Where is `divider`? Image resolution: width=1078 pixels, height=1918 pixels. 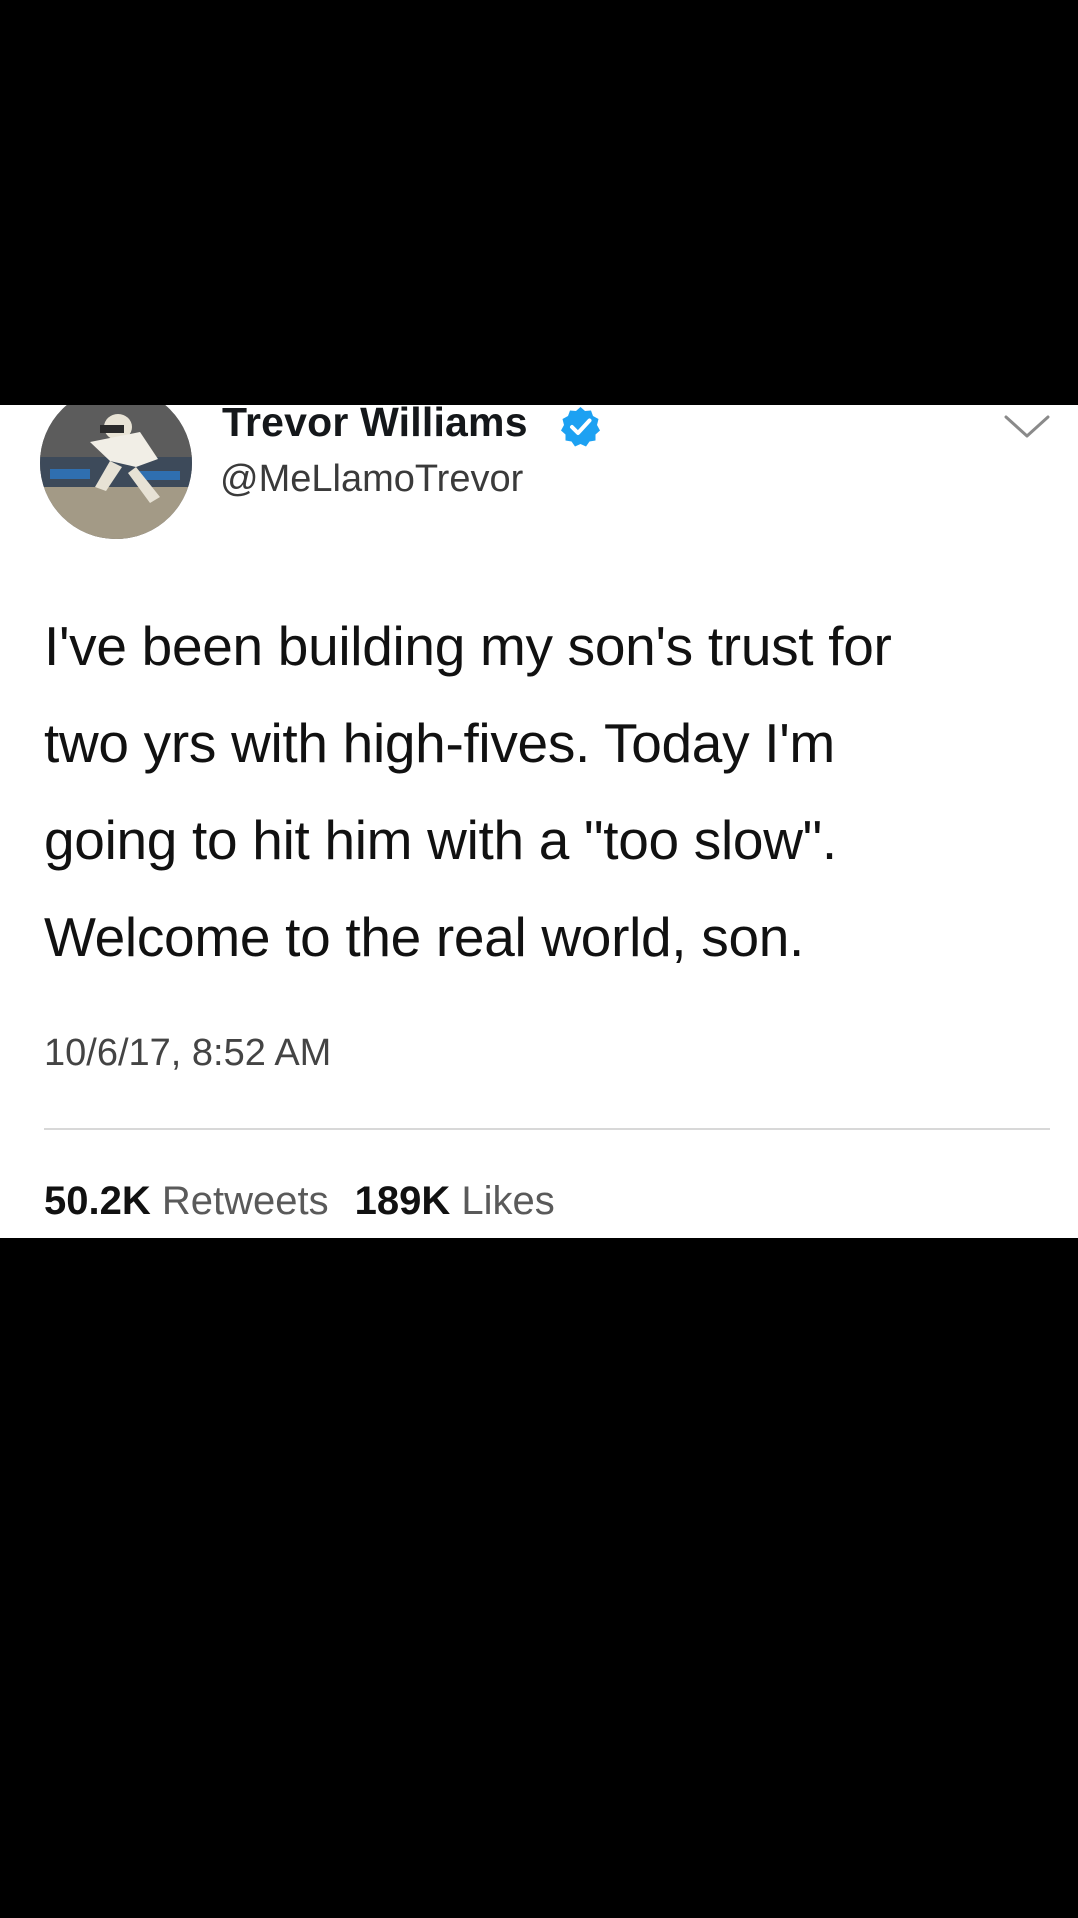 divider is located at coordinates (547, 1129).